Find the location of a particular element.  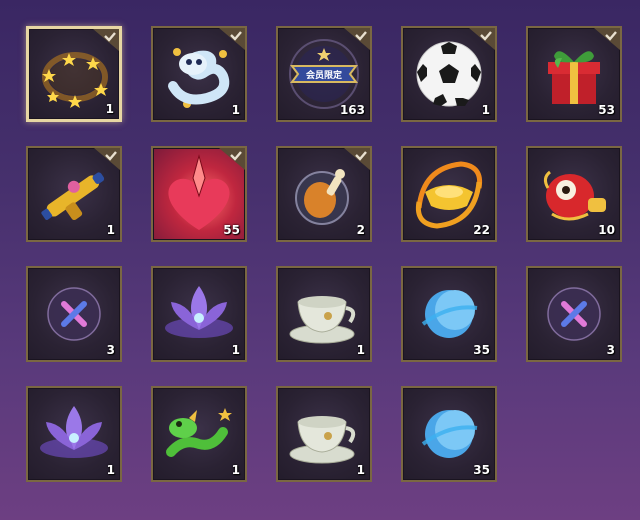

item-count: 2 is located at coordinates (360, 230).